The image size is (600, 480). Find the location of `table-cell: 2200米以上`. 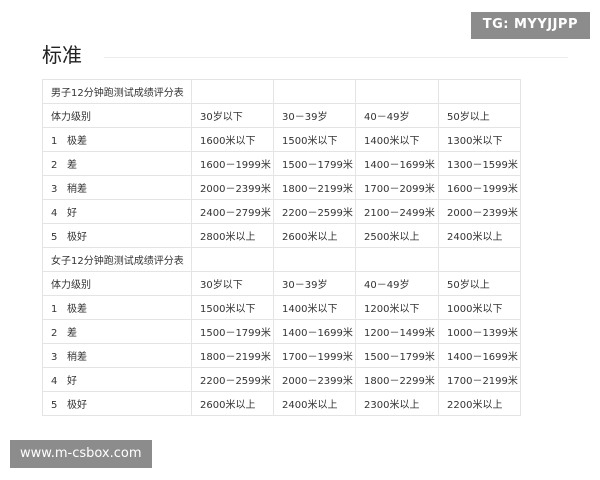

table-cell: 2200米以上 is located at coordinates (479, 403).